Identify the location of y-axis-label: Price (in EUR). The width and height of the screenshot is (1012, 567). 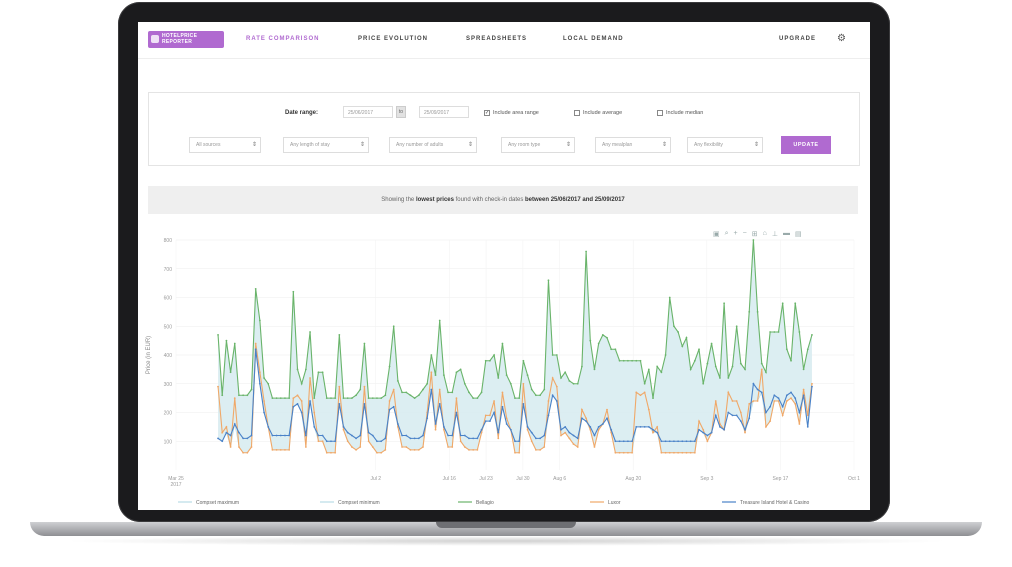
(149, 355).